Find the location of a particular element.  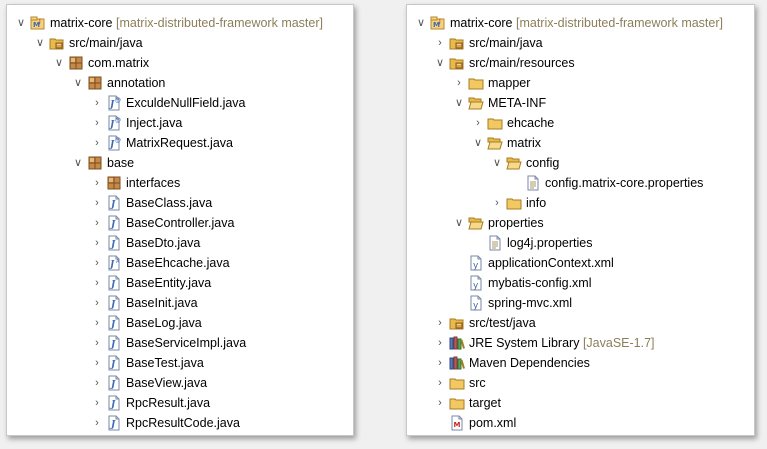

tree-item: › target is located at coordinates (580, 403).